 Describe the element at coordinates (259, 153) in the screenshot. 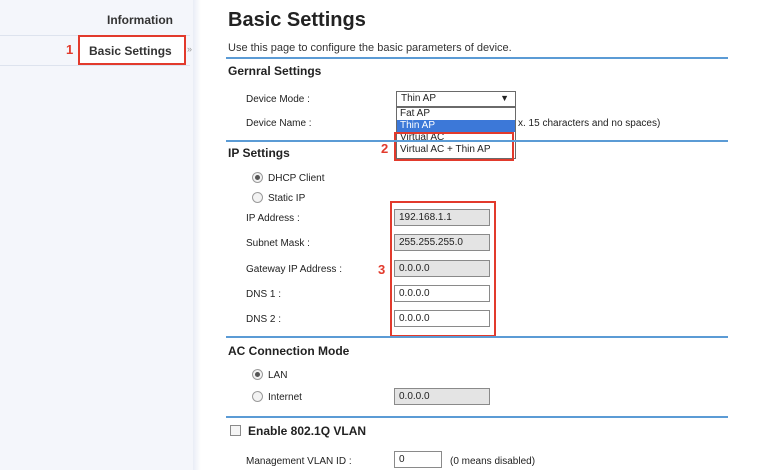

I see `ip-settings-title: IP Settings` at that location.